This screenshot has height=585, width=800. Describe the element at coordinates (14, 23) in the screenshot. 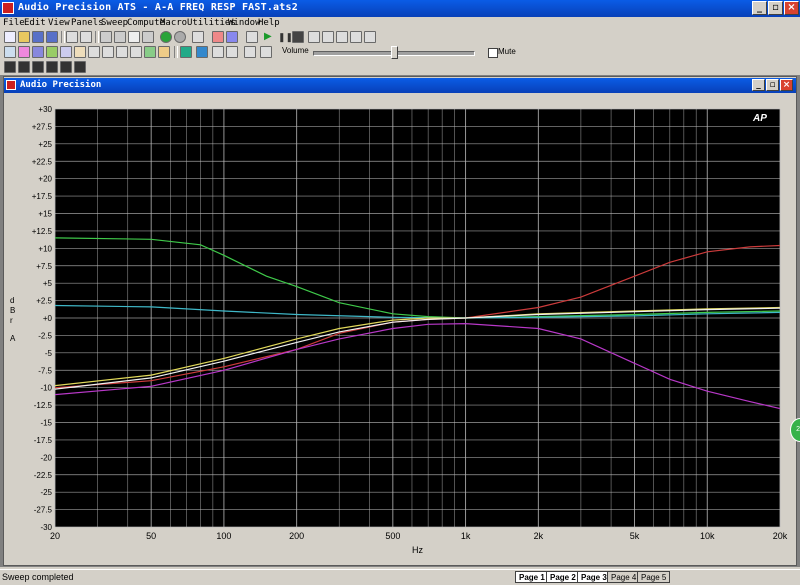

I see `menu-file: File` at that location.